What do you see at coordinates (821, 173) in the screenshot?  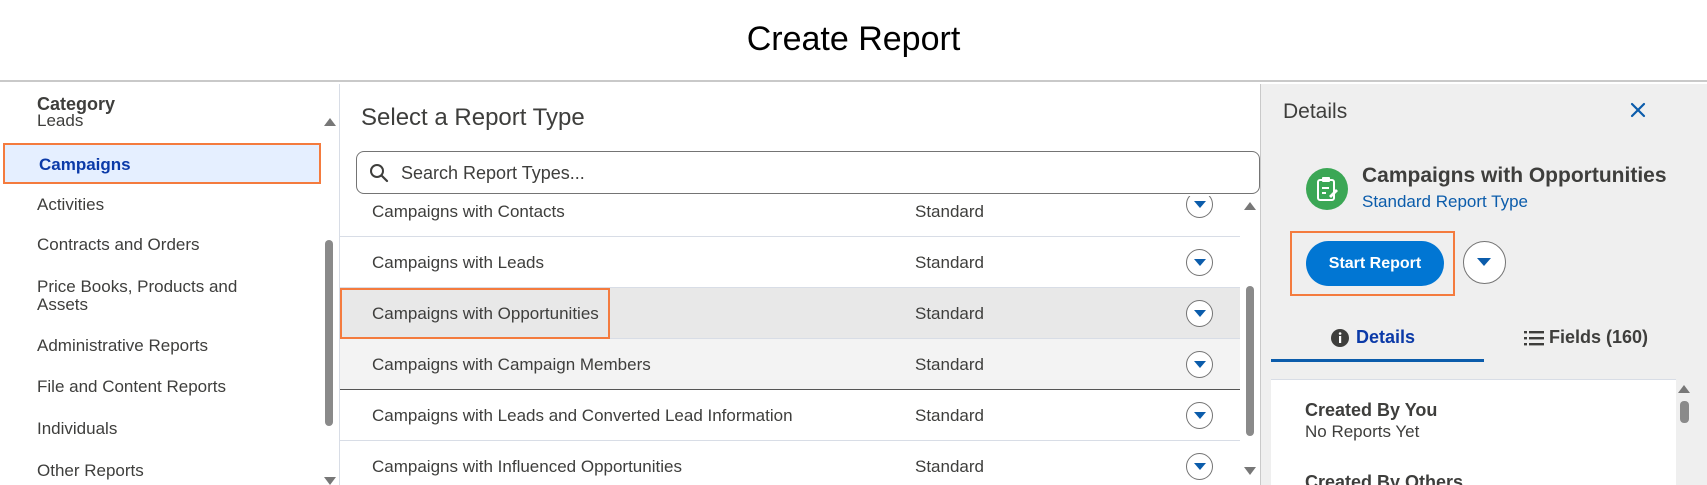 I see `search-input` at bounding box center [821, 173].